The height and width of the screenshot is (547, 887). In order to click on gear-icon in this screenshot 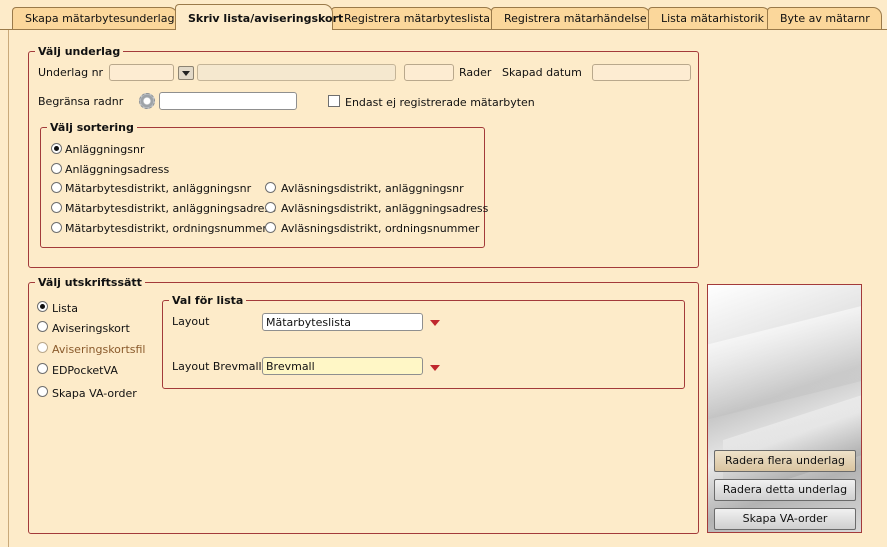, I will do `click(147, 101)`.